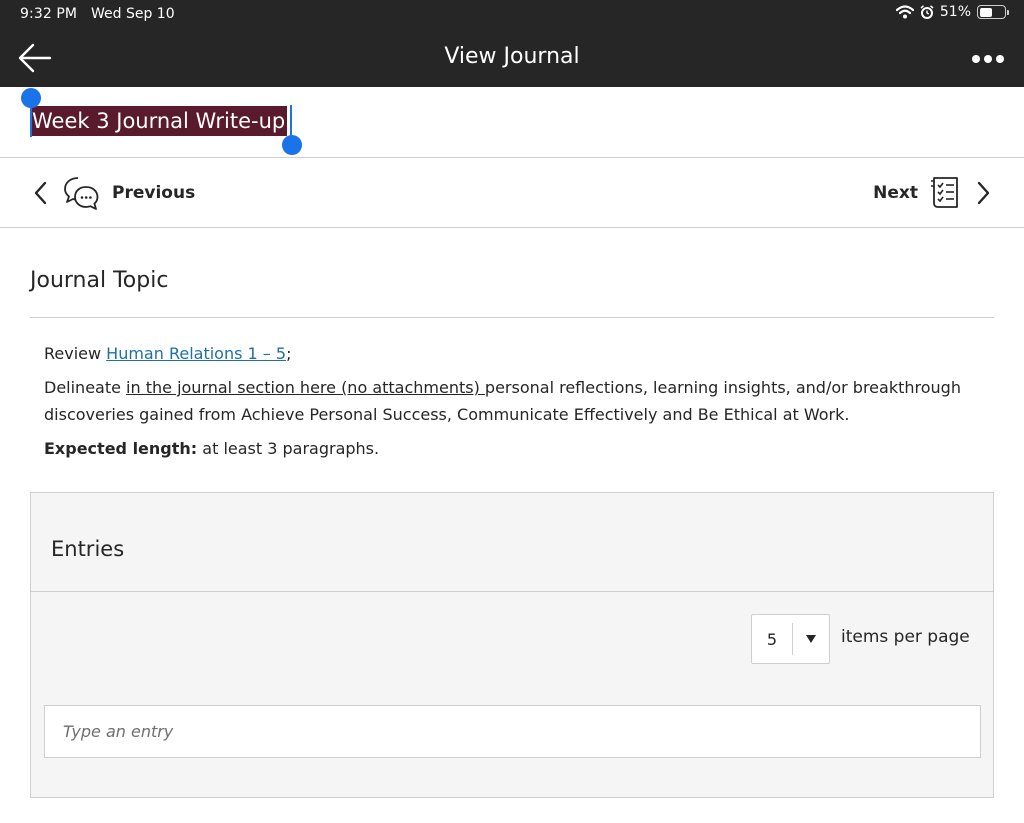  What do you see at coordinates (512, 122) in the screenshot?
I see `journal-title-row: Week 3 Journal Write-up` at bounding box center [512, 122].